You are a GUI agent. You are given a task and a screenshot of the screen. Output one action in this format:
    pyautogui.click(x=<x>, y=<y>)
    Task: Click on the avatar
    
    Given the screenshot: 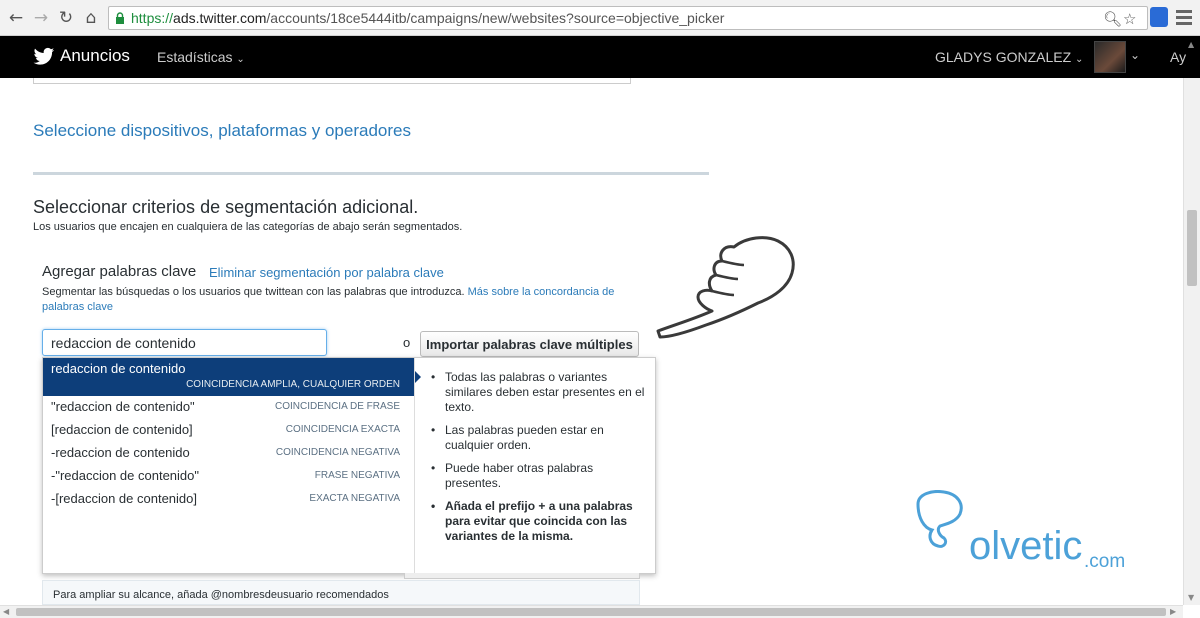 What is the action you would take?
    pyautogui.click(x=1110, y=57)
    